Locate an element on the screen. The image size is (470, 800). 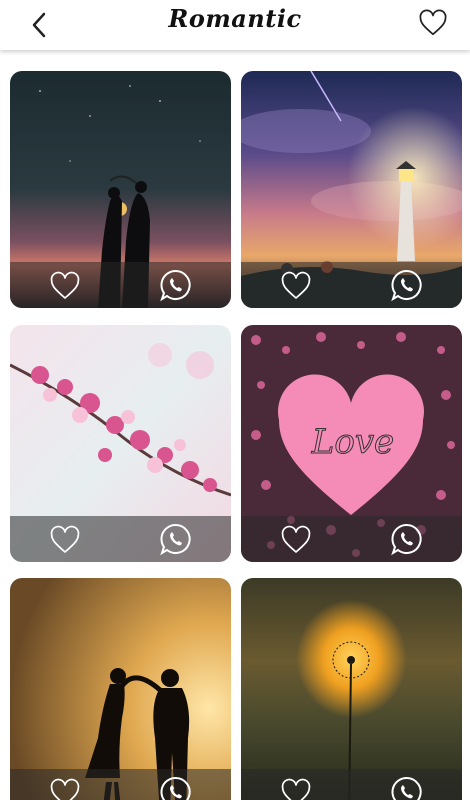
favorites-button is located at coordinates (433, 23).